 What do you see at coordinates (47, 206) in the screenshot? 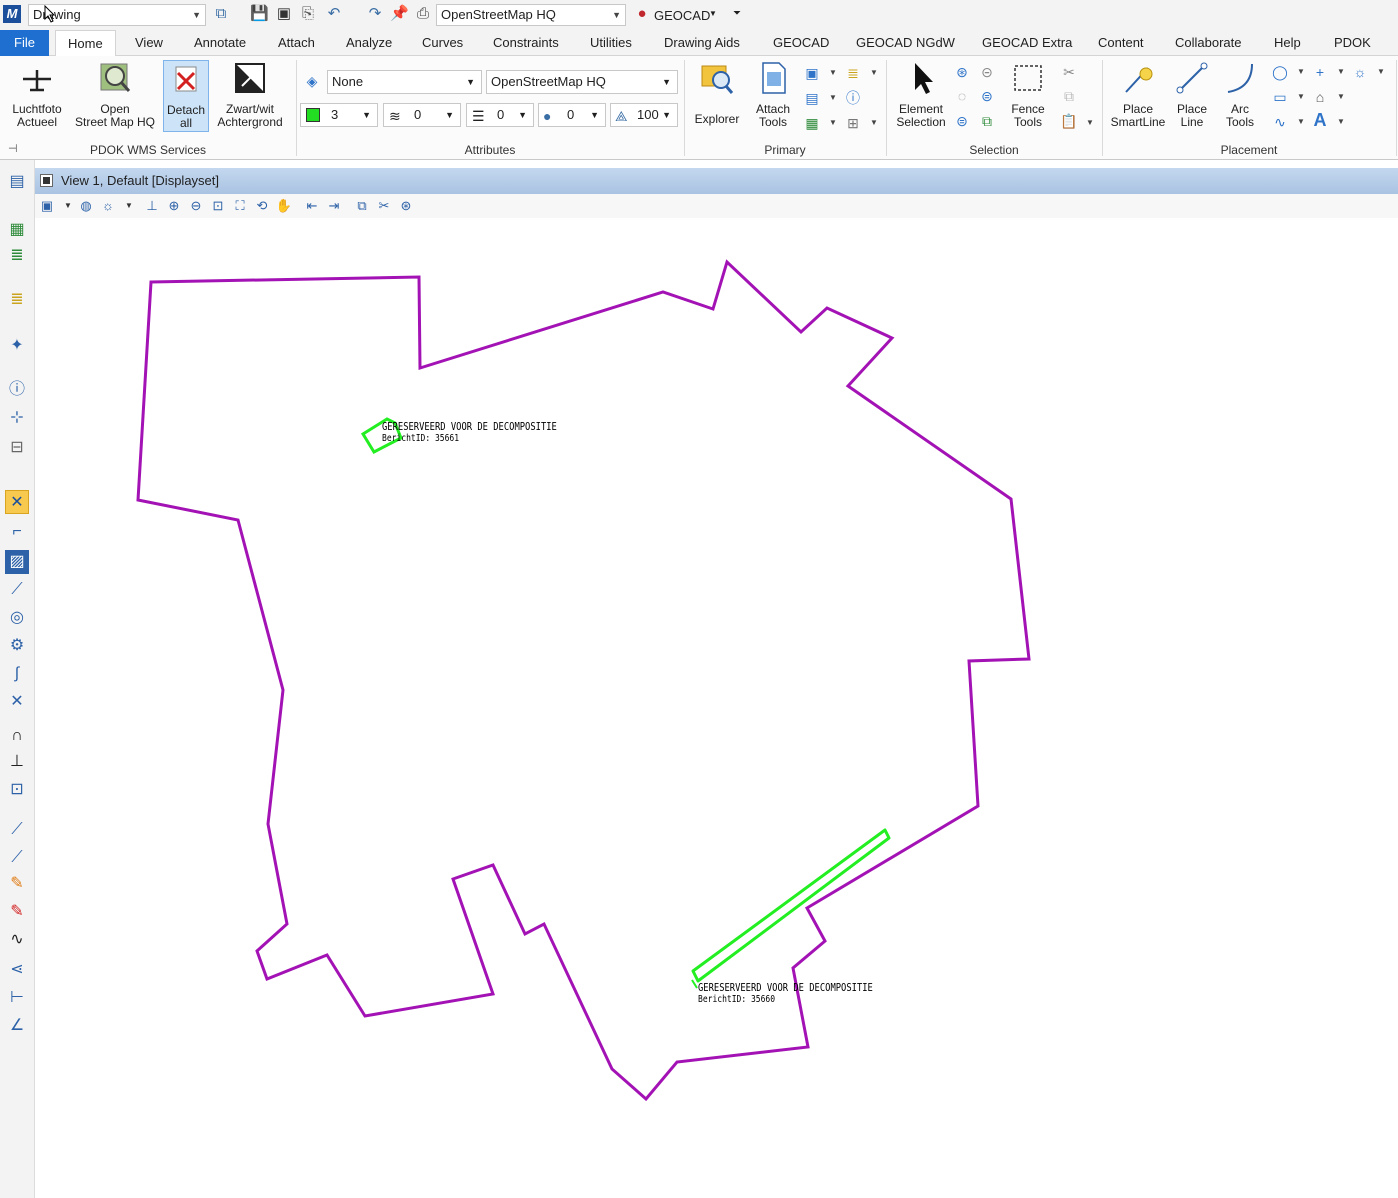
I see `view-attributes-icon: ▣` at bounding box center [47, 206].